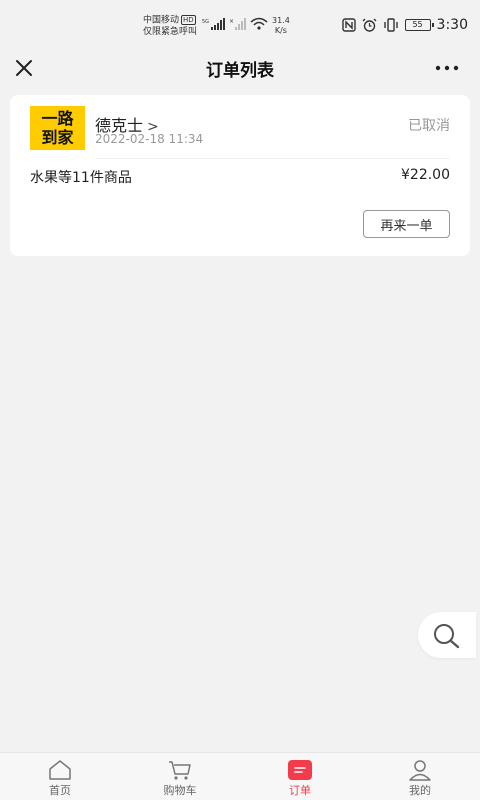 This screenshot has height=800, width=480. I want to click on carrier-name: 中国移动, so click(161, 20).